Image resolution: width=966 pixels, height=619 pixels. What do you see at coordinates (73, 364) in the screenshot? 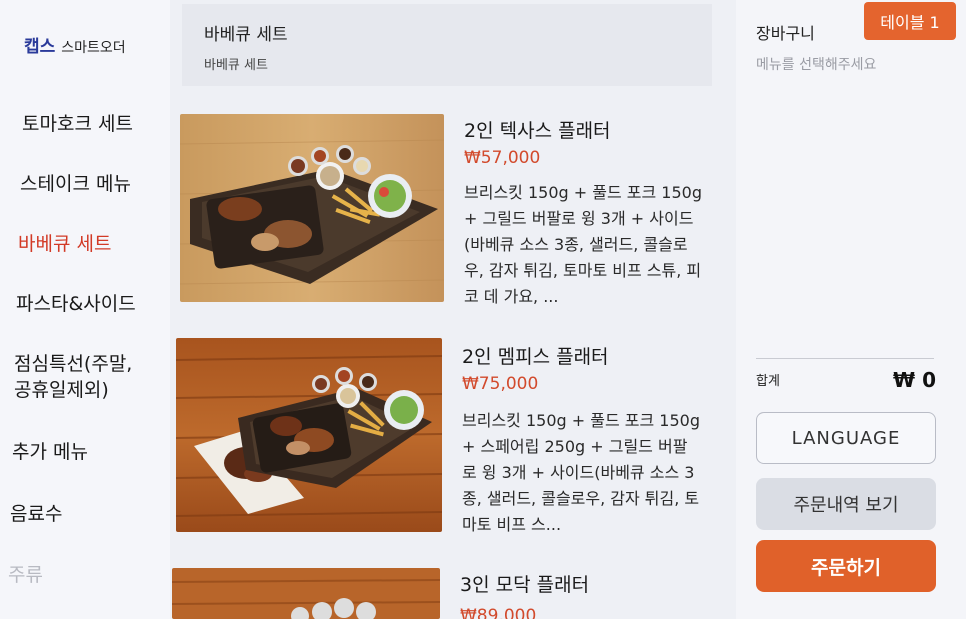
I see `sidebar-item-label: 점심특선(주말,` at bounding box center [73, 364].